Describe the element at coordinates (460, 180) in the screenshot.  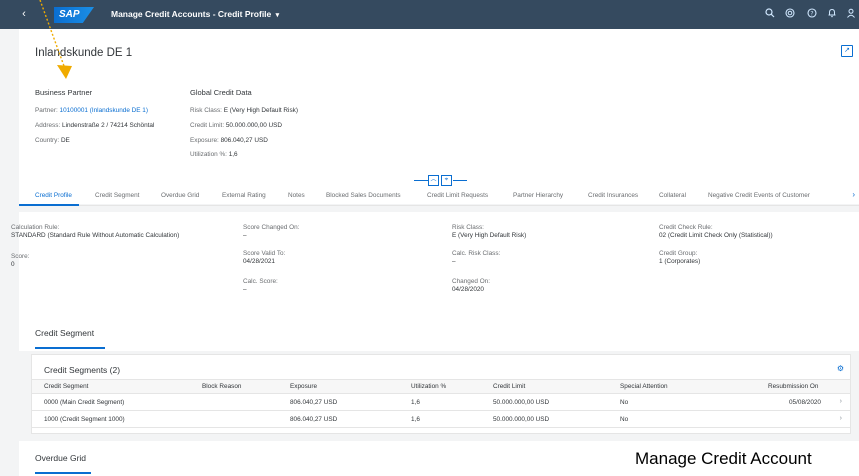
I see `toggle-line-right` at that location.